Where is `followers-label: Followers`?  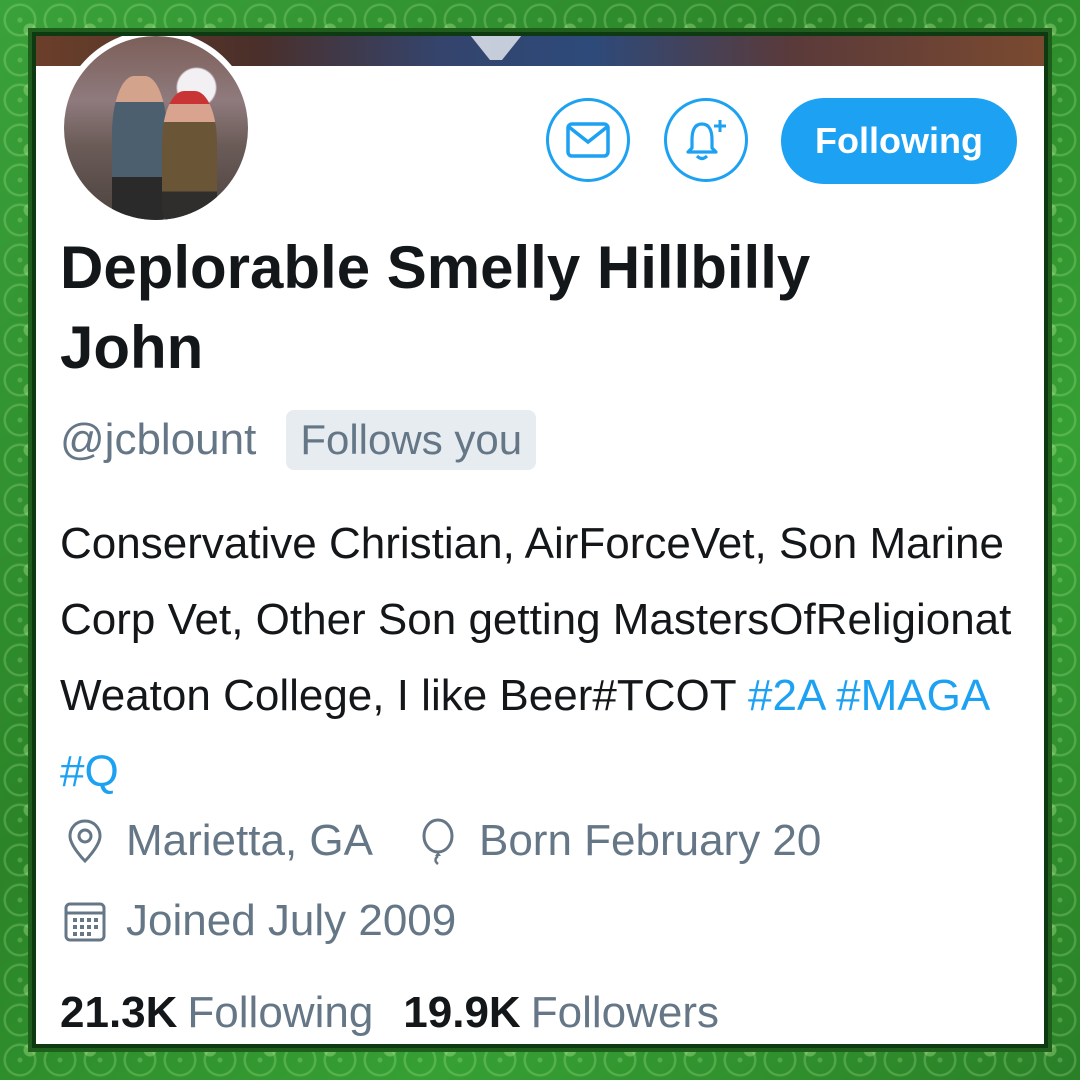 followers-label: Followers is located at coordinates (624, 1012).